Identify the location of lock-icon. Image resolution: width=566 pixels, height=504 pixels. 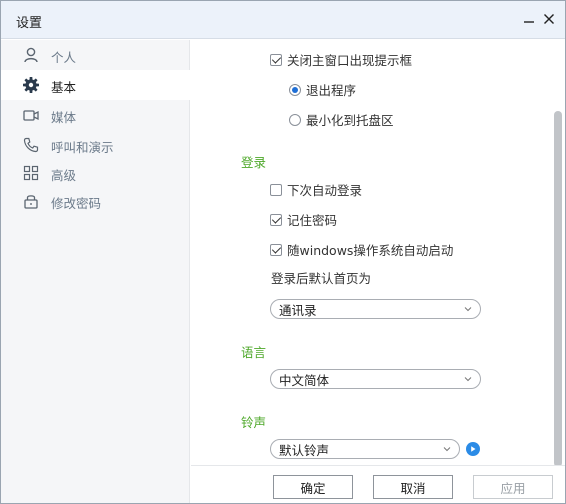
(31, 202).